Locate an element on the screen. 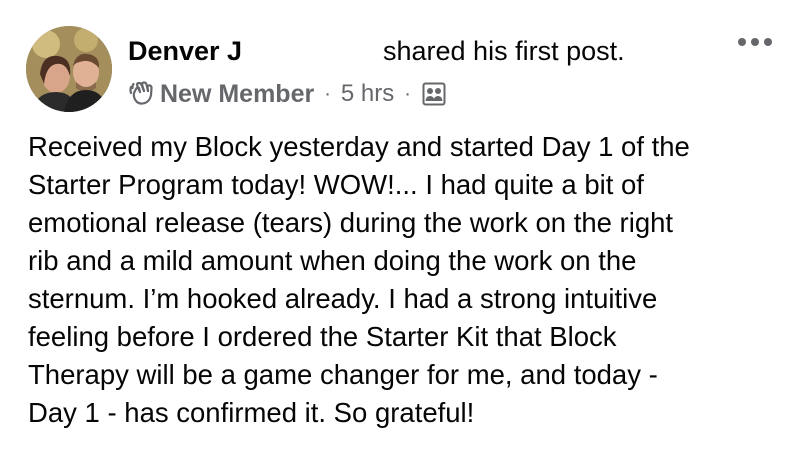 The image size is (800, 457). avatar-photo is located at coordinates (69, 69).